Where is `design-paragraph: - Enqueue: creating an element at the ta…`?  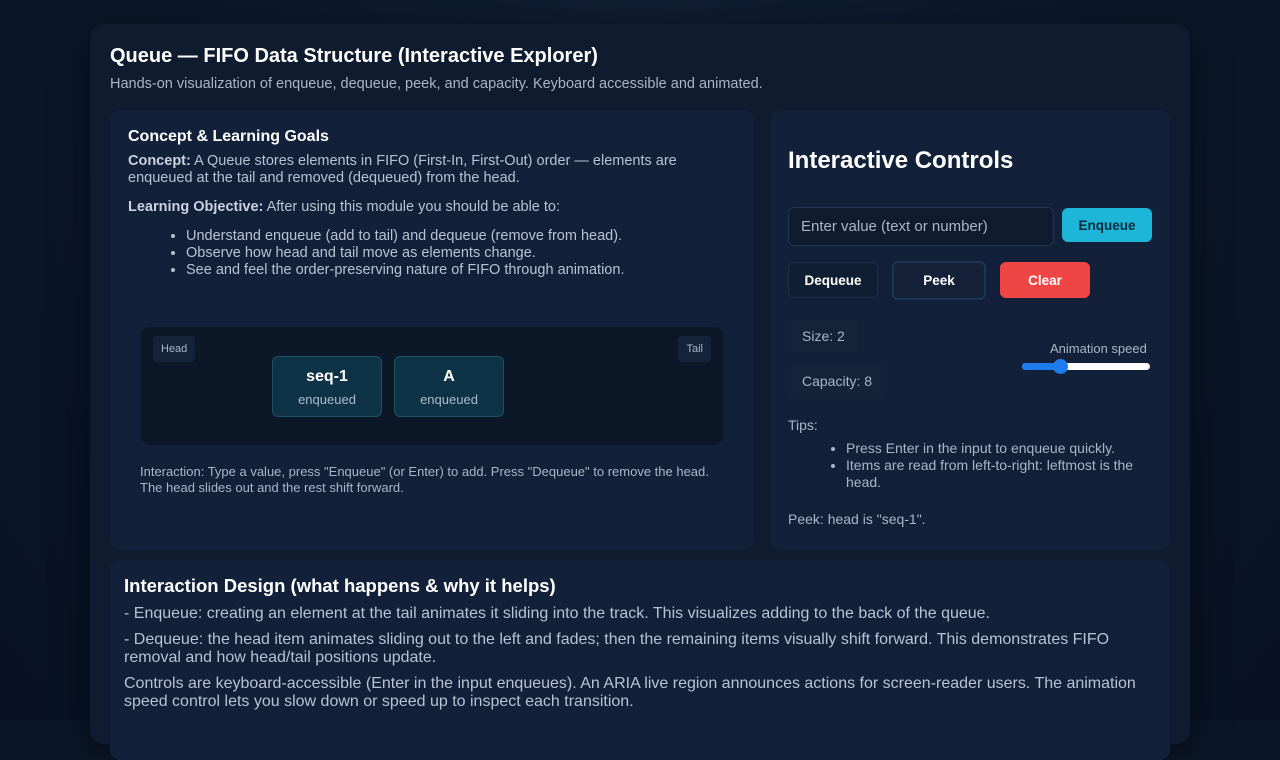 design-paragraph: - Enqueue: creating an element at the ta… is located at coordinates (557, 613).